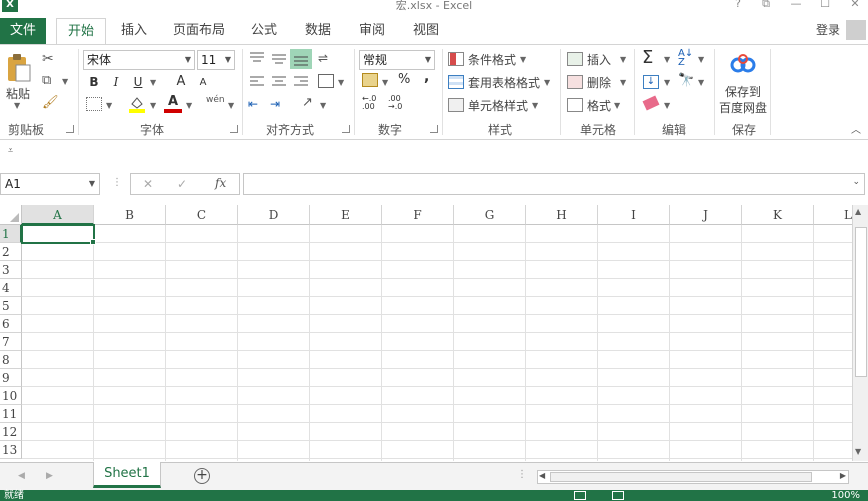 This screenshot has width=868, height=501. I want to click on delete-dropdown-icon: ▼, so click(623, 82).